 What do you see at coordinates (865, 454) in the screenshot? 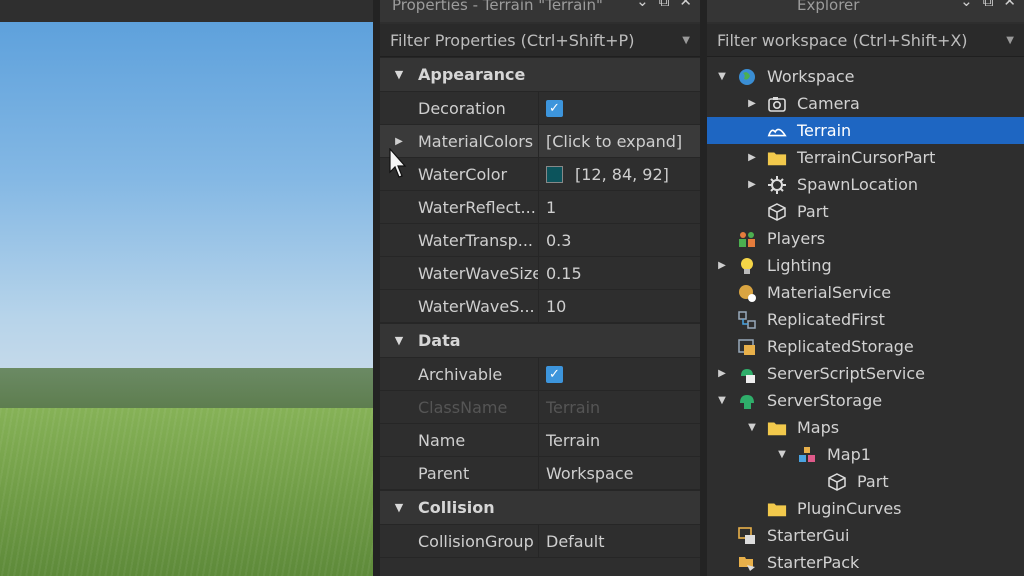
I see `tree-item: ▼ Map1` at bounding box center [865, 454].